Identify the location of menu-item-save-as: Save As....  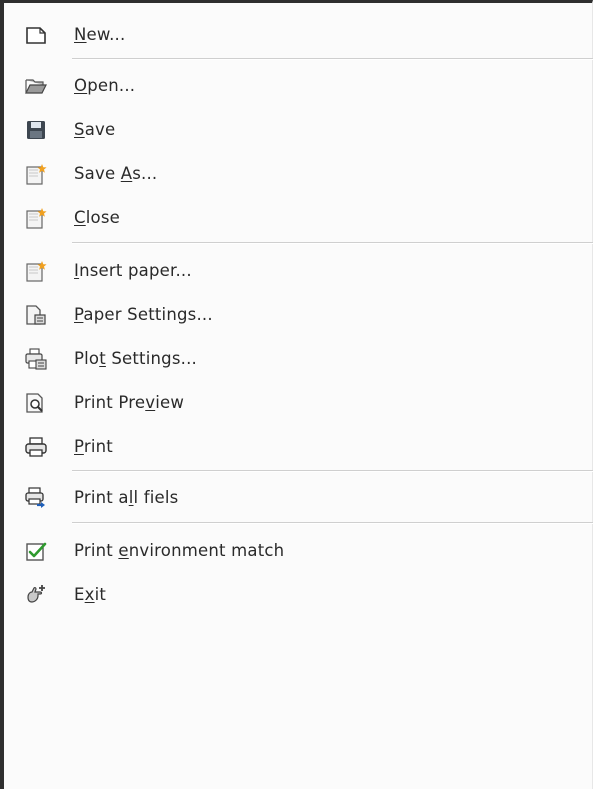
(298, 174).